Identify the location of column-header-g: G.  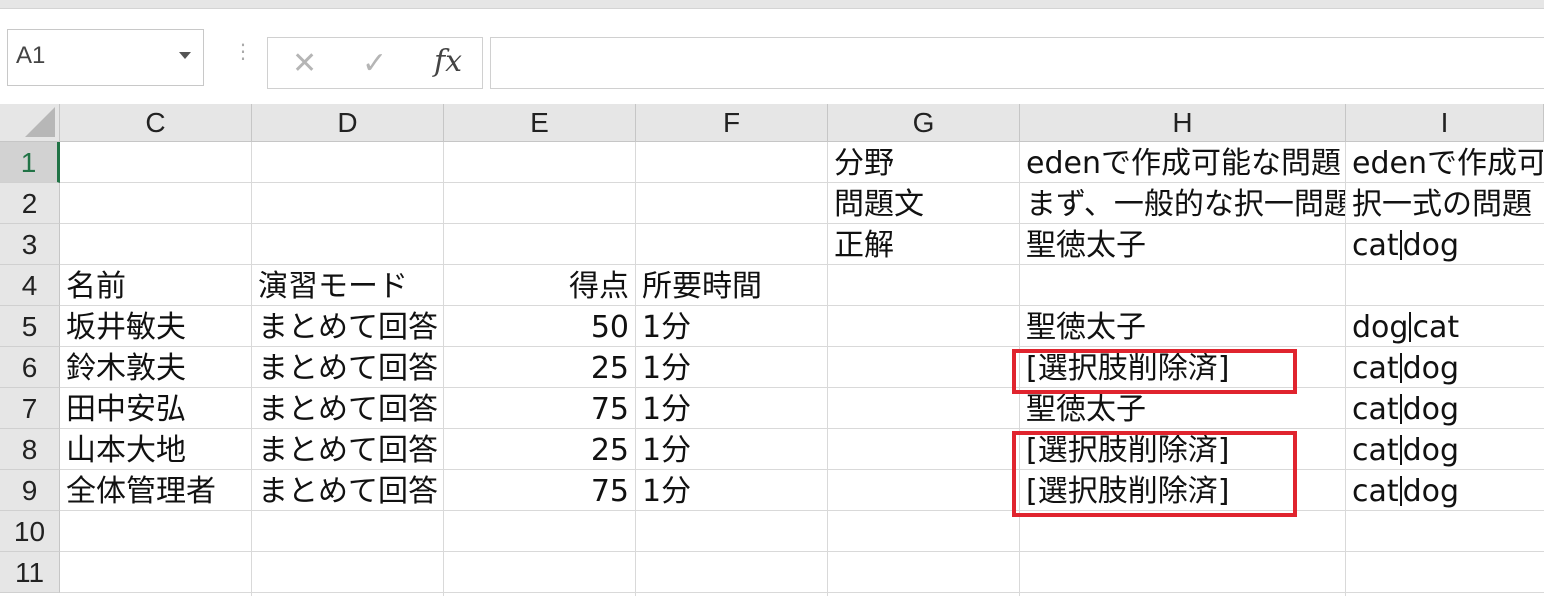
(924, 123).